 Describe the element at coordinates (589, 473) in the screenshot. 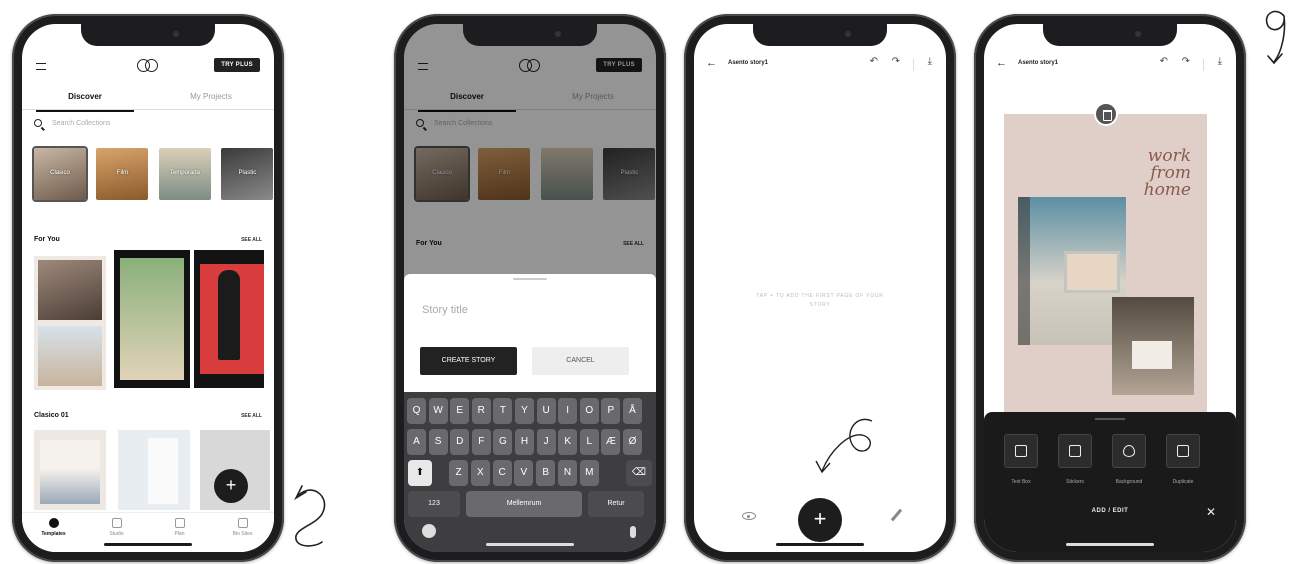

I see `key-m: M` at that location.